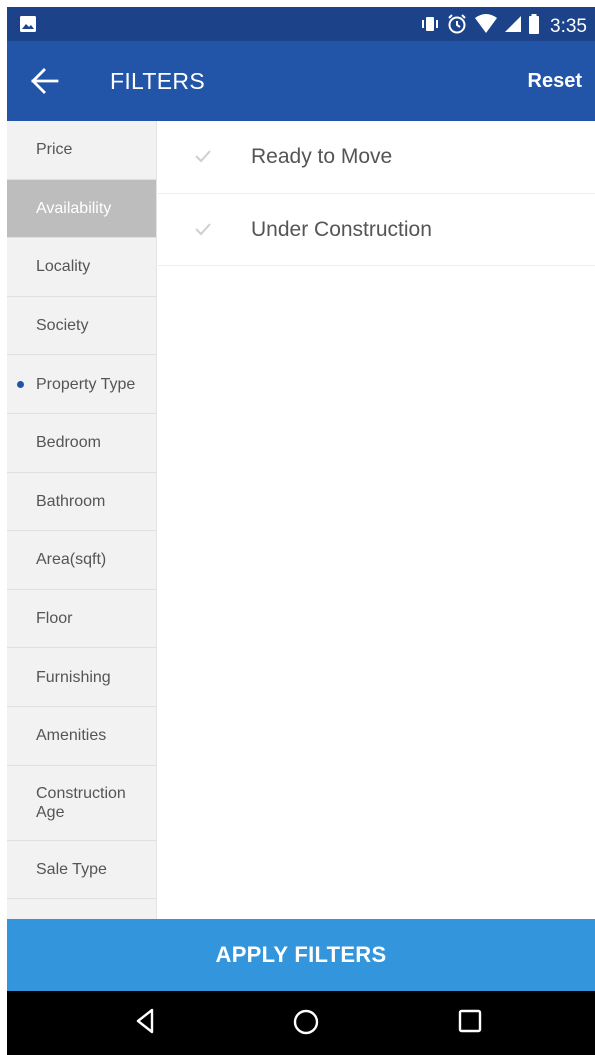  Describe the element at coordinates (28, 26) in the screenshot. I see `gallery-icon` at that location.